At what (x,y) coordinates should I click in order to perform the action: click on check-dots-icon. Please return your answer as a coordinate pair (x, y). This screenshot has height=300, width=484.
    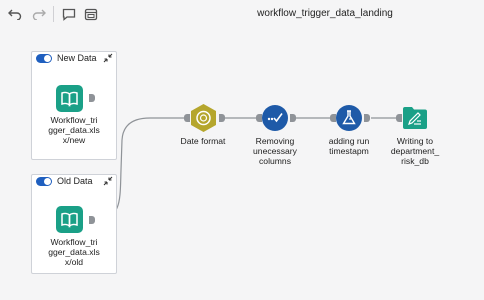
    Looking at the image, I should click on (275, 118).